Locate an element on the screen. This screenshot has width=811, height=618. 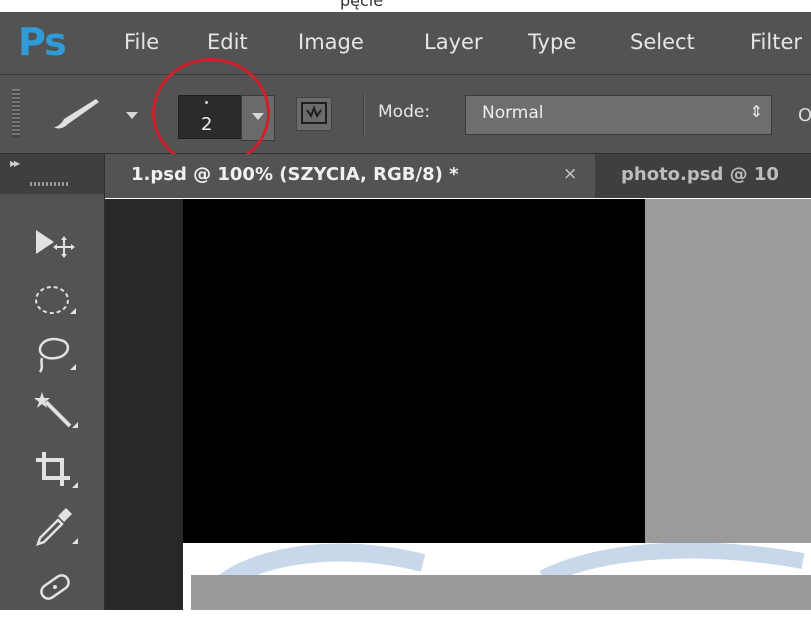
brush-panel-icon is located at coordinates (314, 113).